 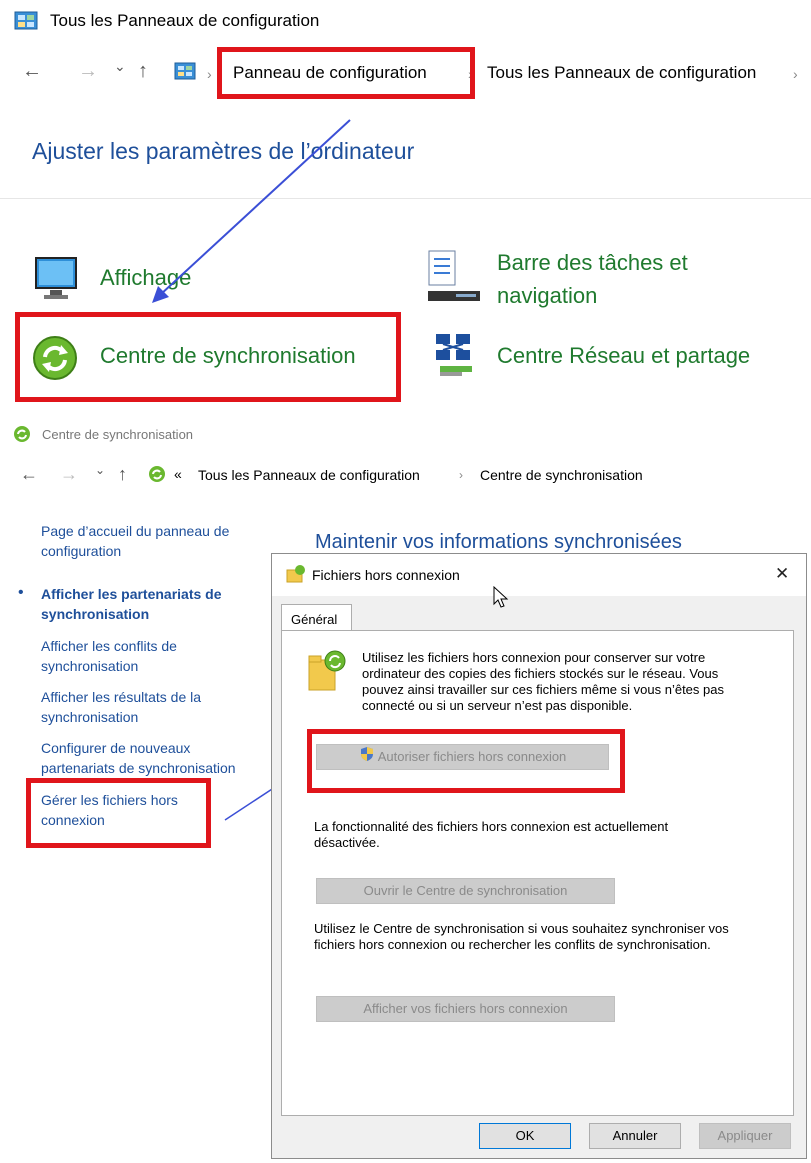 What do you see at coordinates (131, 594) in the screenshot?
I see `sidebar-partners-line1: Afficher les partenariats de` at bounding box center [131, 594].